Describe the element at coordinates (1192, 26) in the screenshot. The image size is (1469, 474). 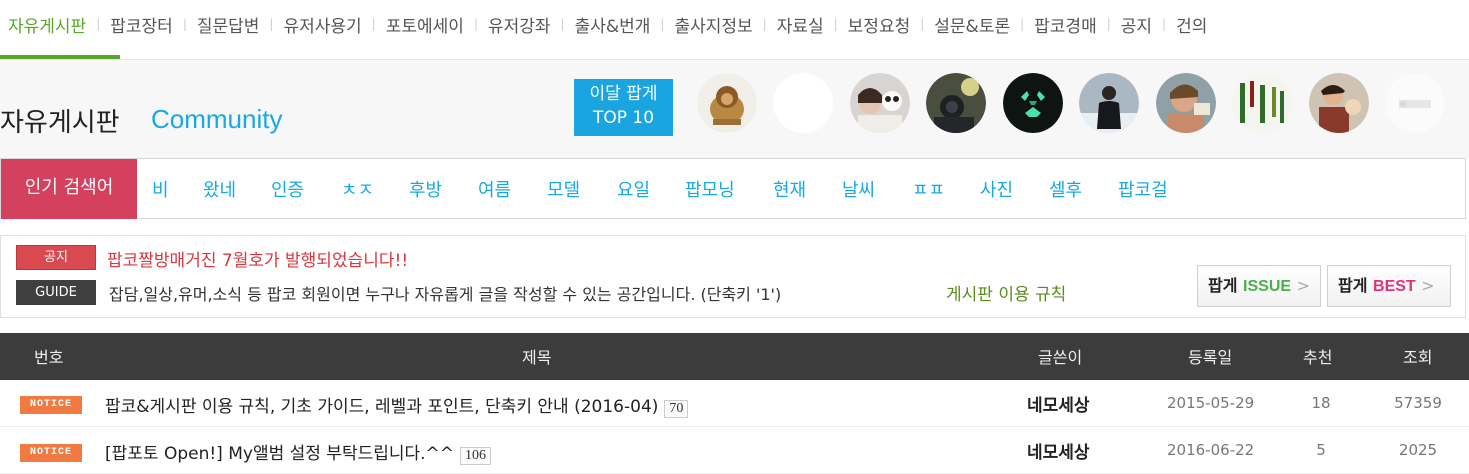
I see `nav-item-label: 건의` at that location.